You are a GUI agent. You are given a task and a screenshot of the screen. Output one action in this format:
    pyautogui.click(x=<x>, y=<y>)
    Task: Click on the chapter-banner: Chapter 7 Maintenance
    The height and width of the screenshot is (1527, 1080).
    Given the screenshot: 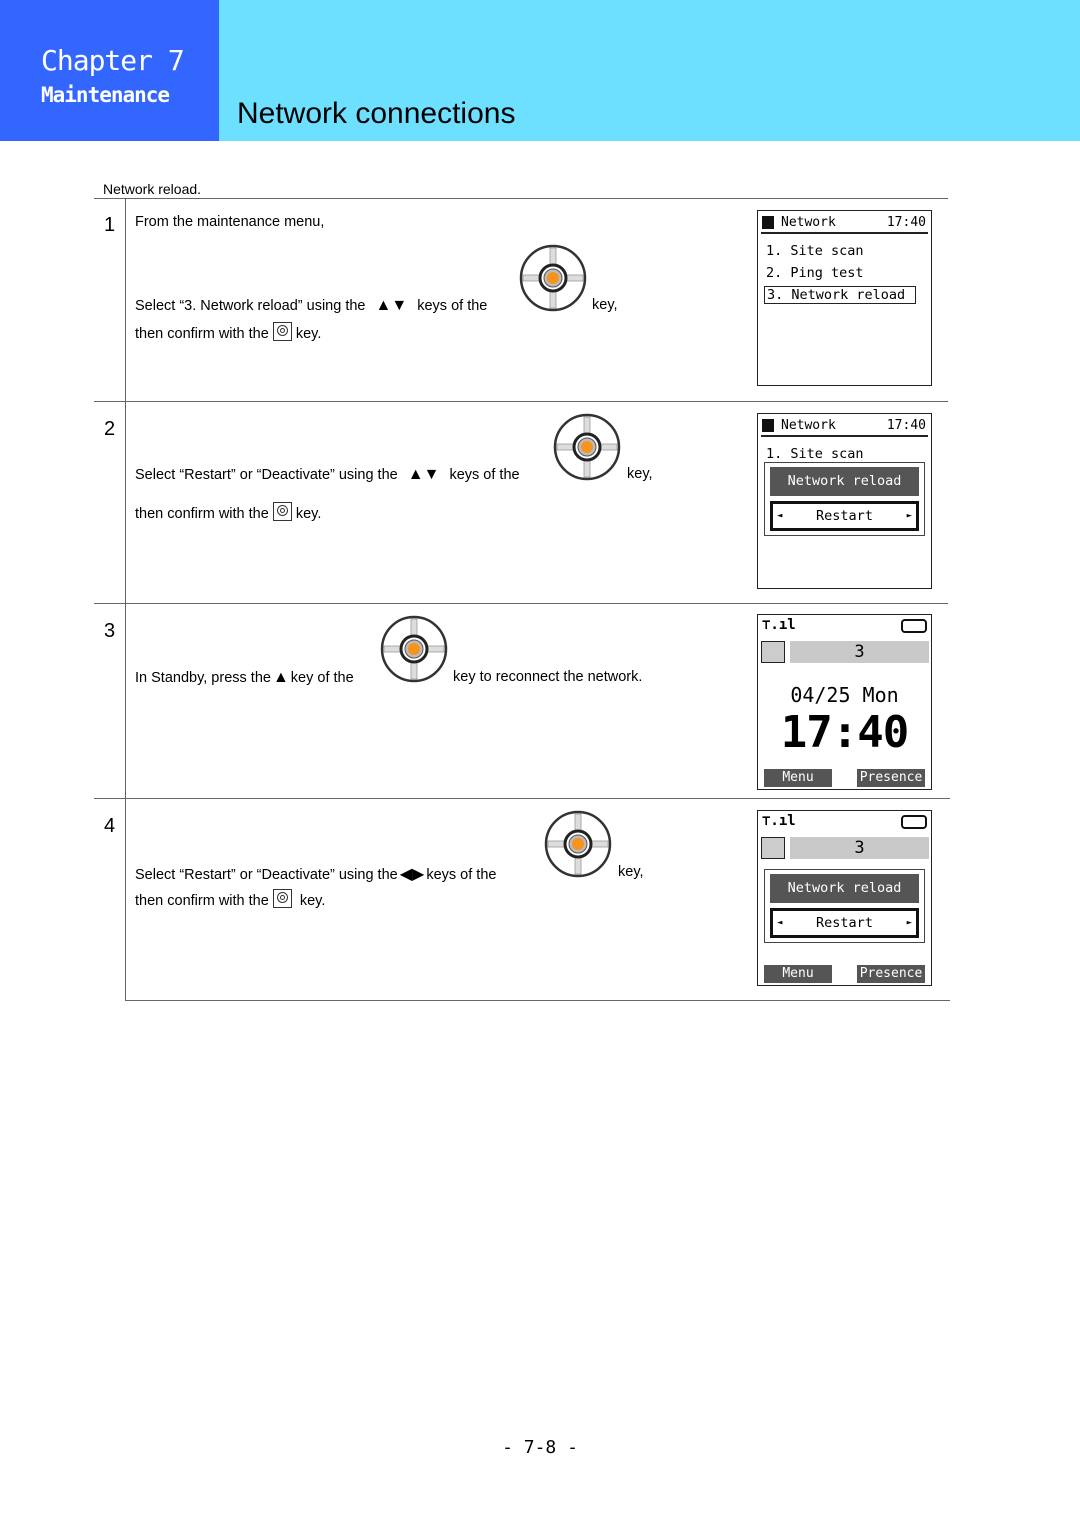 What is the action you would take?
    pyautogui.click(x=109, y=70)
    